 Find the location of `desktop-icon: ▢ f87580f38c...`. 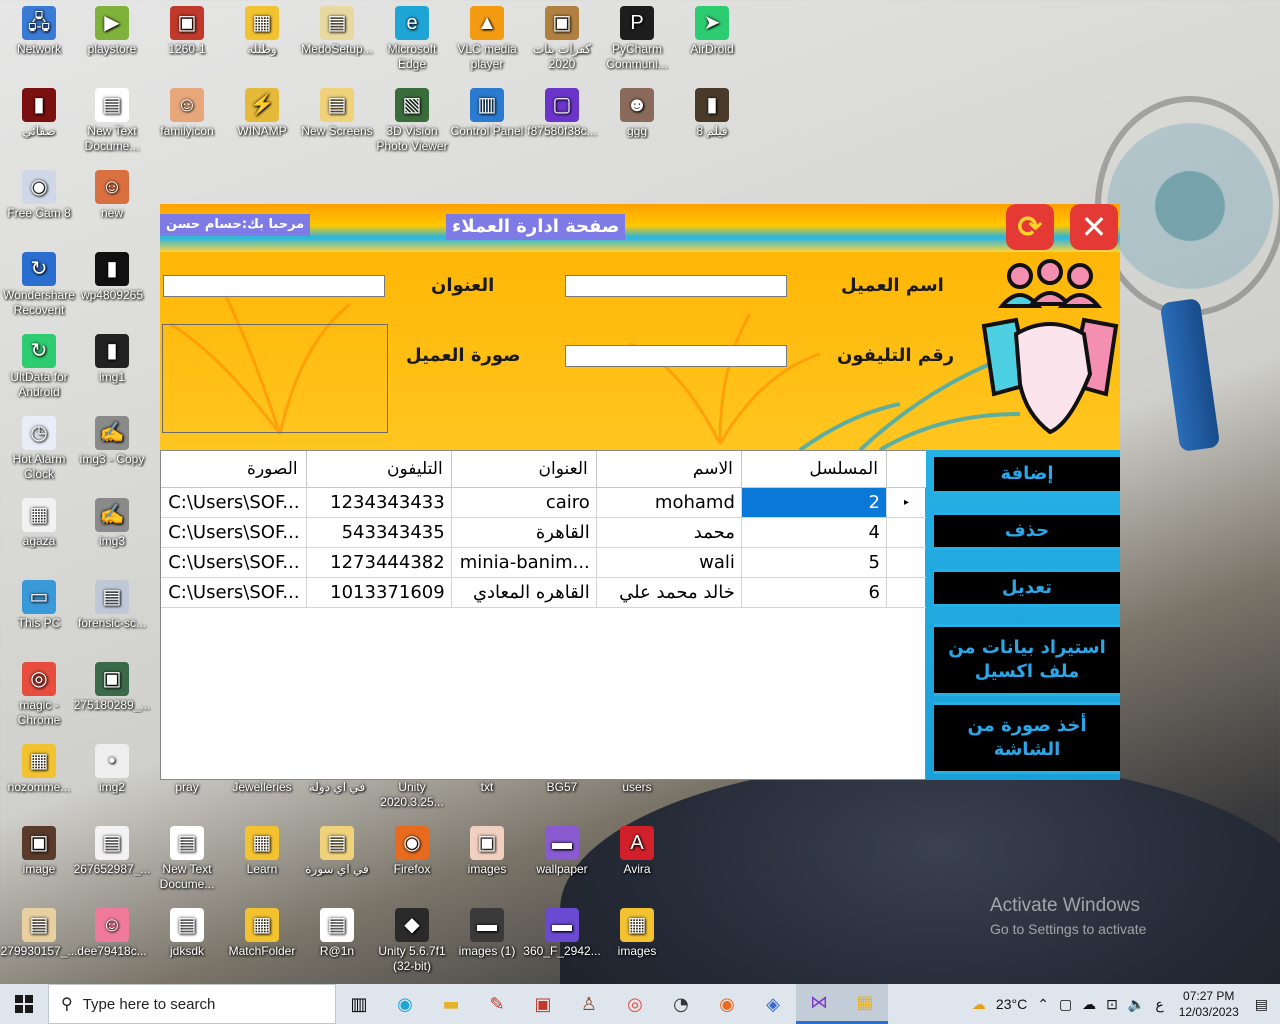

desktop-icon: ▢ f87580f38c... is located at coordinates (562, 113).